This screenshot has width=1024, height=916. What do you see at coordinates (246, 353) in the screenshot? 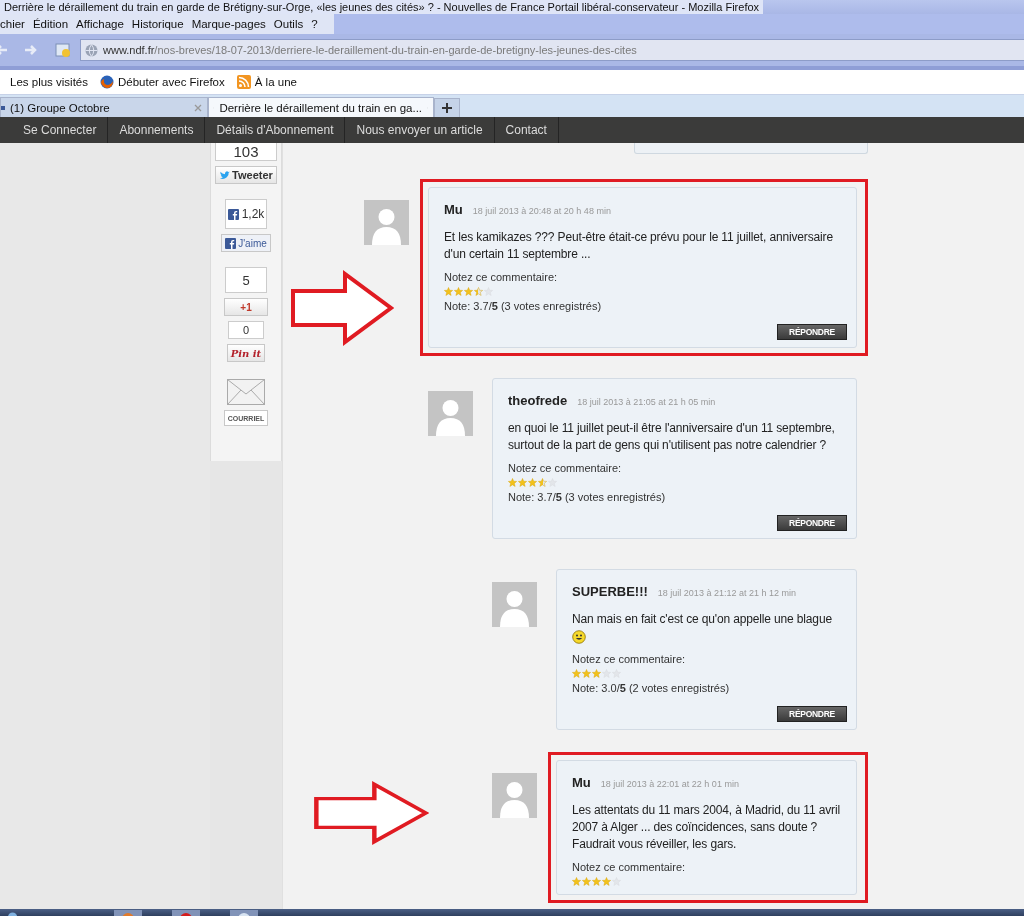
I see `pin-button: Pin it` at bounding box center [246, 353].